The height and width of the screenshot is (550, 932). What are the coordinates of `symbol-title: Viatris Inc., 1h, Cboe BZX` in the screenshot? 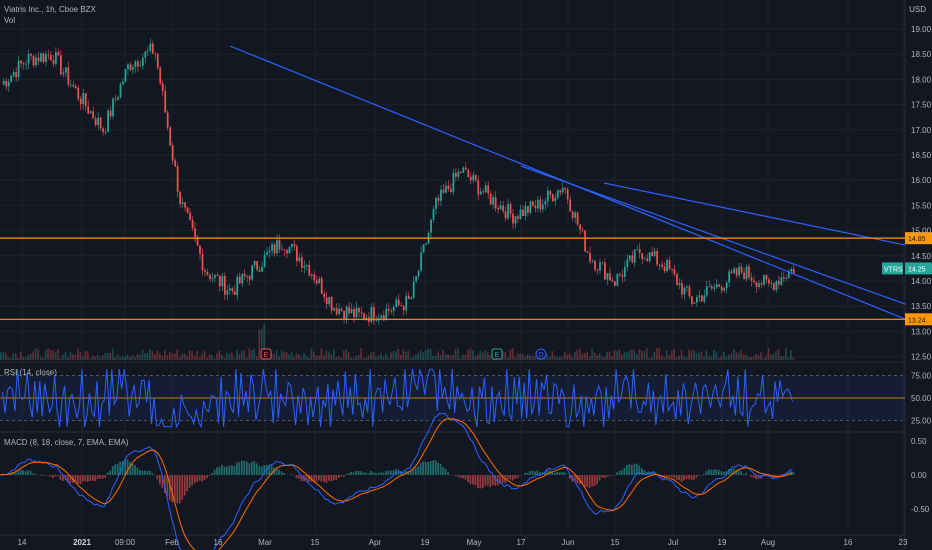 It's located at (50, 9).